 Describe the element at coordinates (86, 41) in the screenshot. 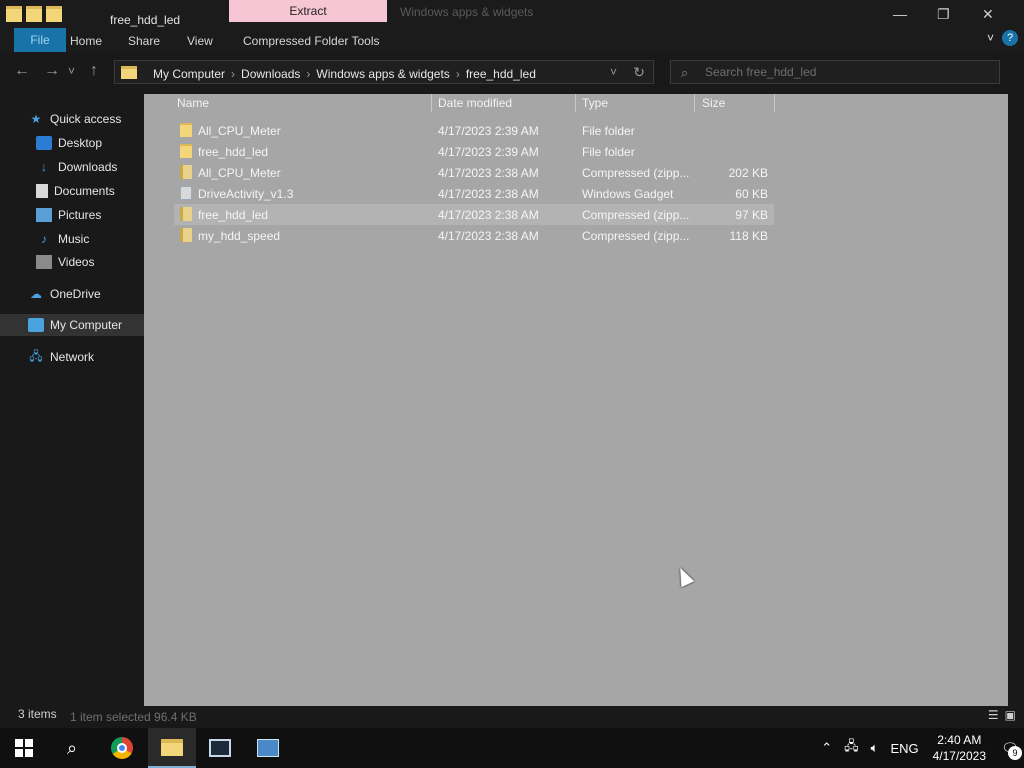

I see `tab-home: Home` at that location.